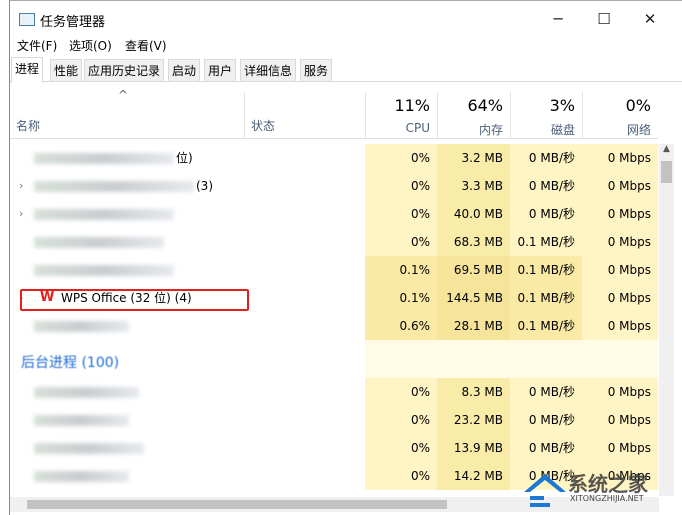 The width and height of the screenshot is (682, 515). I want to click on group-row-bg, so click(511, 359).